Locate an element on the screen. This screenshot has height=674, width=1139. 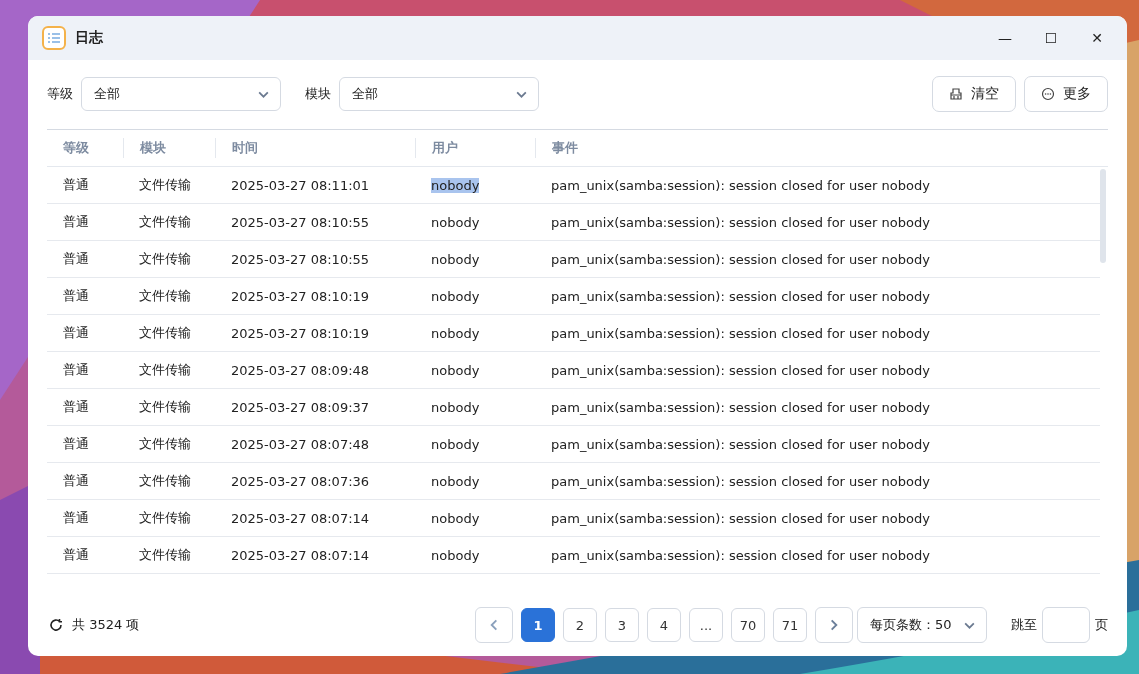
filter-label: 模块 is located at coordinates (318, 94).